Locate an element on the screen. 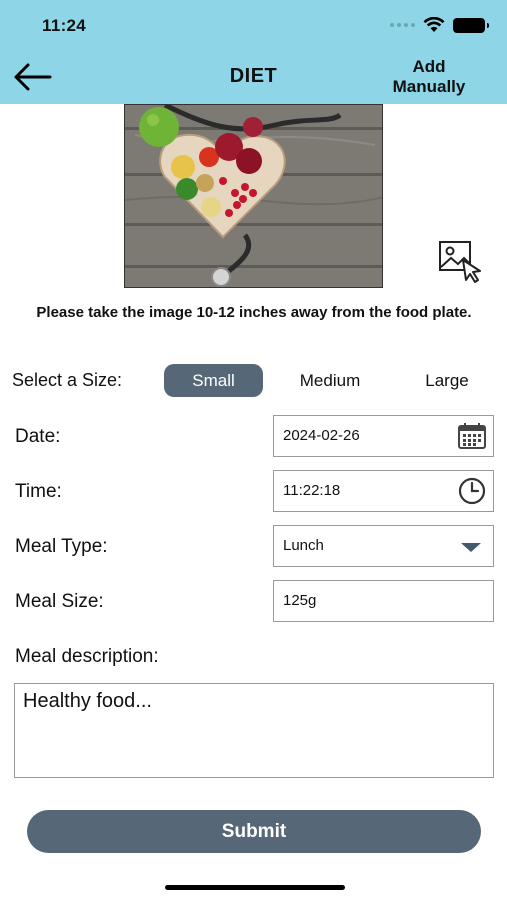  meal-type-label: Meal Type: is located at coordinates (61, 546).